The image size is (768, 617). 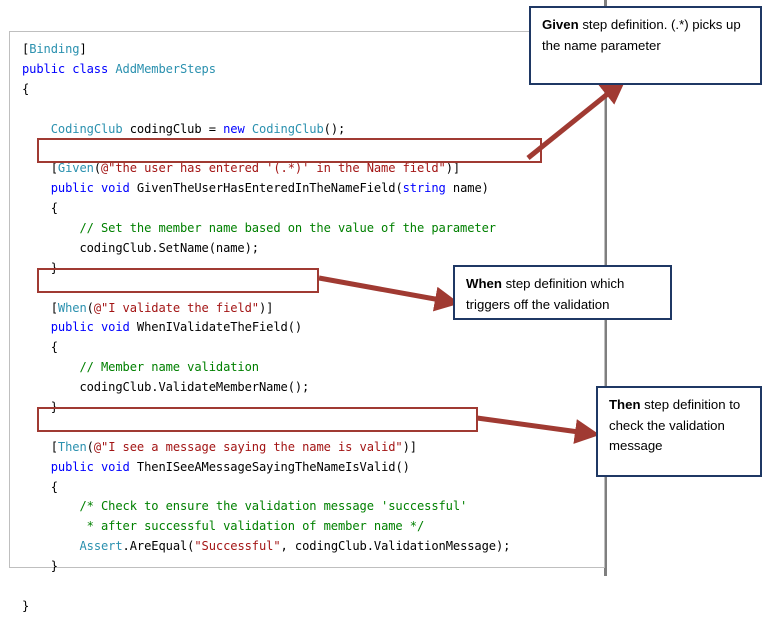 What do you see at coordinates (69, 68) in the screenshot?
I see `code-token: public class` at bounding box center [69, 68].